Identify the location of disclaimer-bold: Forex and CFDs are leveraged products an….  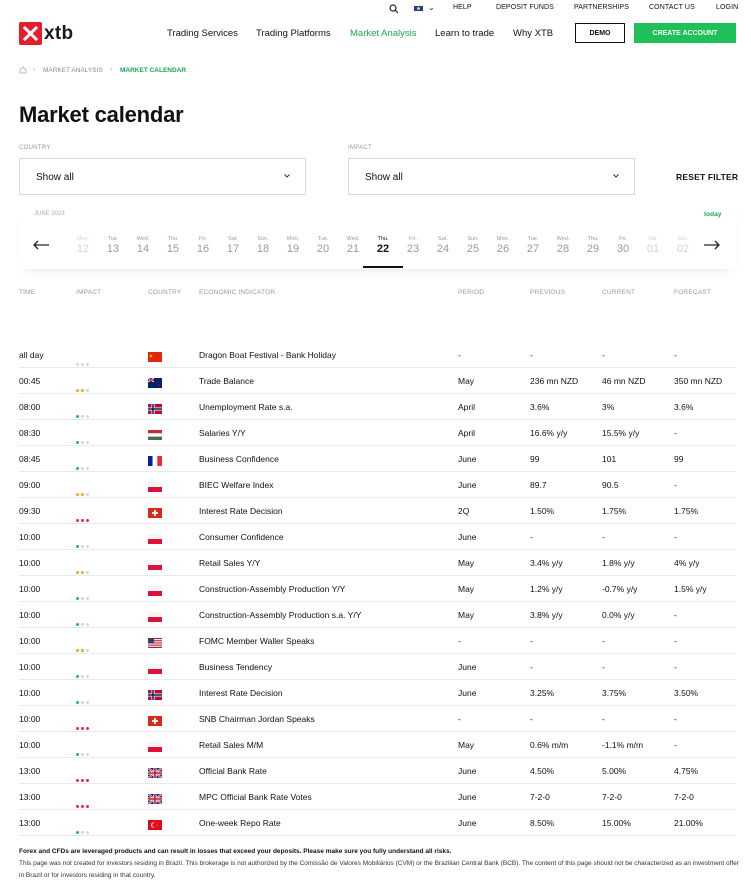
(235, 851).